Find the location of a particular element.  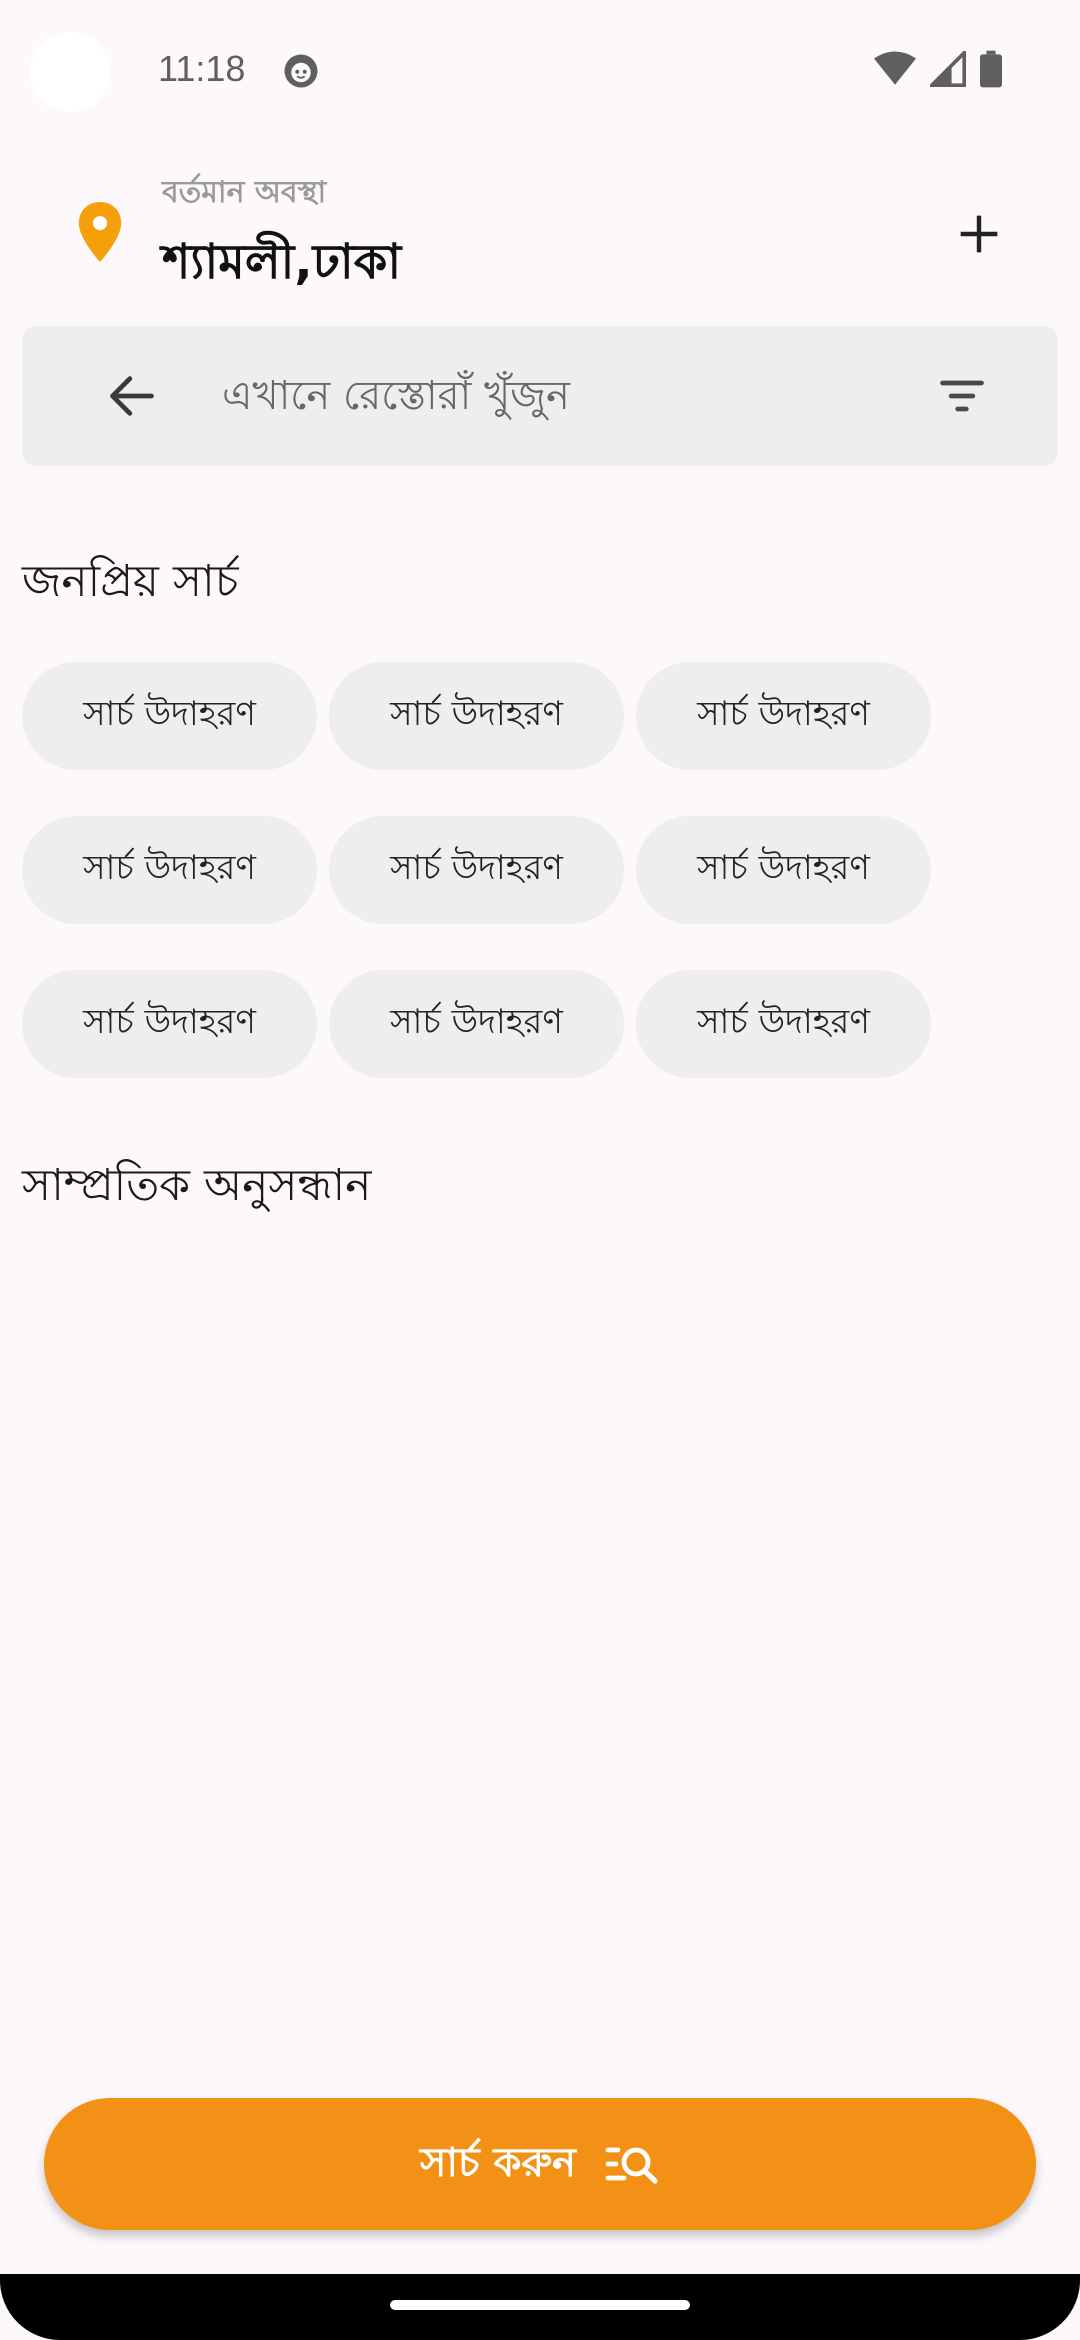

search-input is located at coordinates (552, 396).